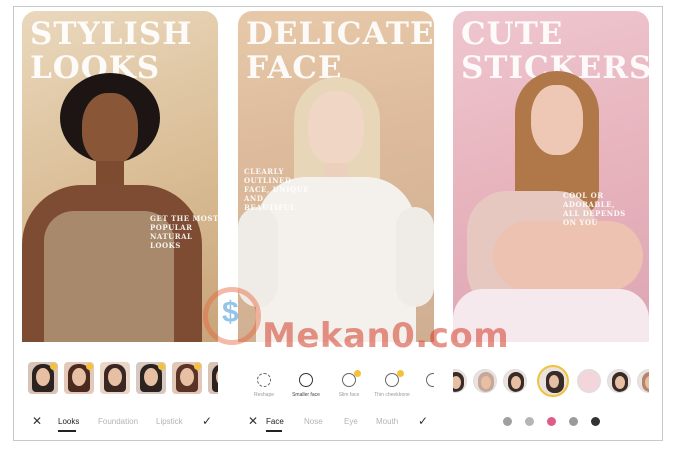 This screenshot has width=680, height=451. What do you see at coordinates (392, 395) in the screenshot?
I see `tool-label: Thin cheekbone` at bounding box center [392, 395].